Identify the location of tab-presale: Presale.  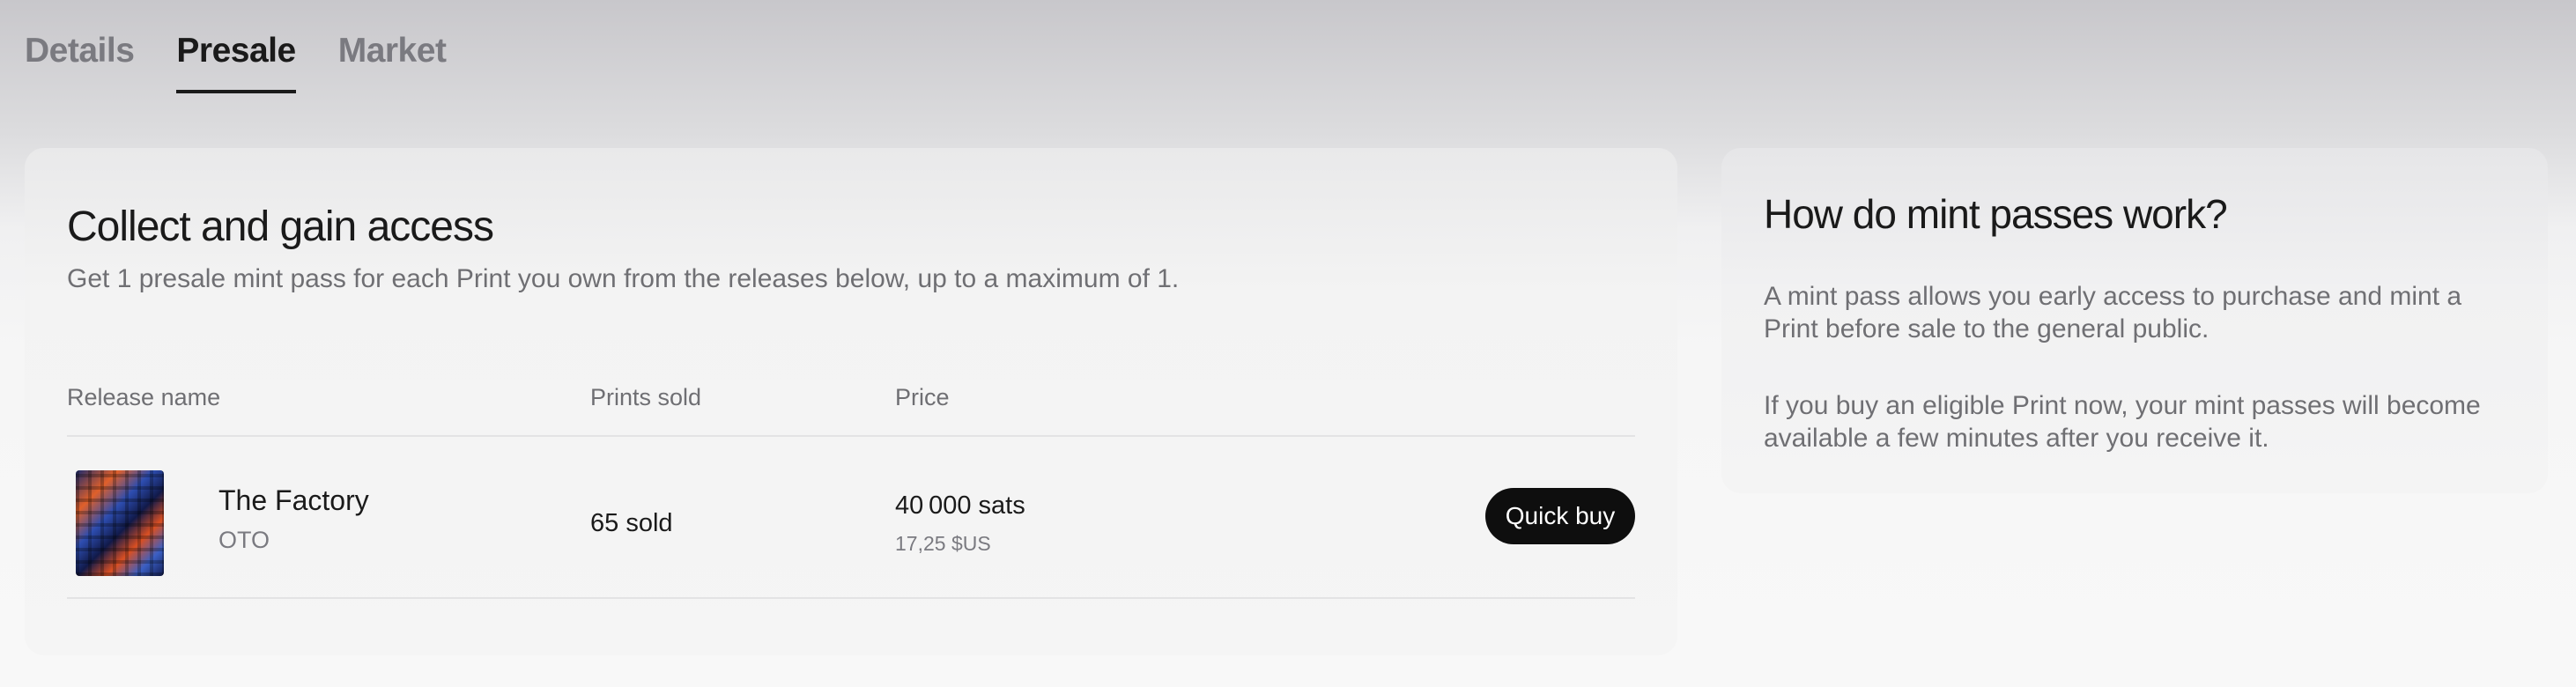
(236, 62).